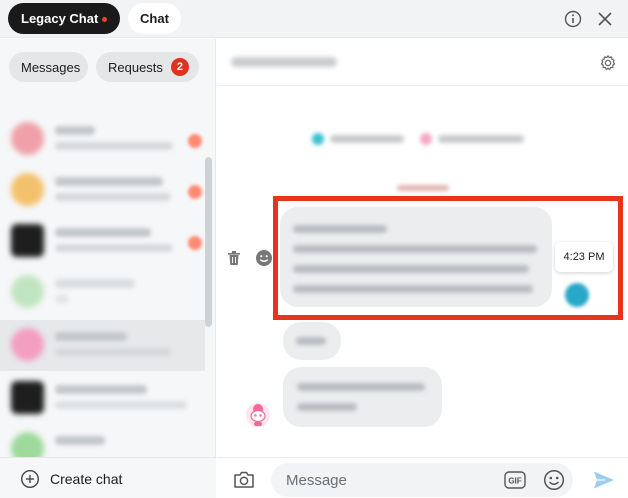  I want to click on sidebar-scrollbar, so click(208, 242).